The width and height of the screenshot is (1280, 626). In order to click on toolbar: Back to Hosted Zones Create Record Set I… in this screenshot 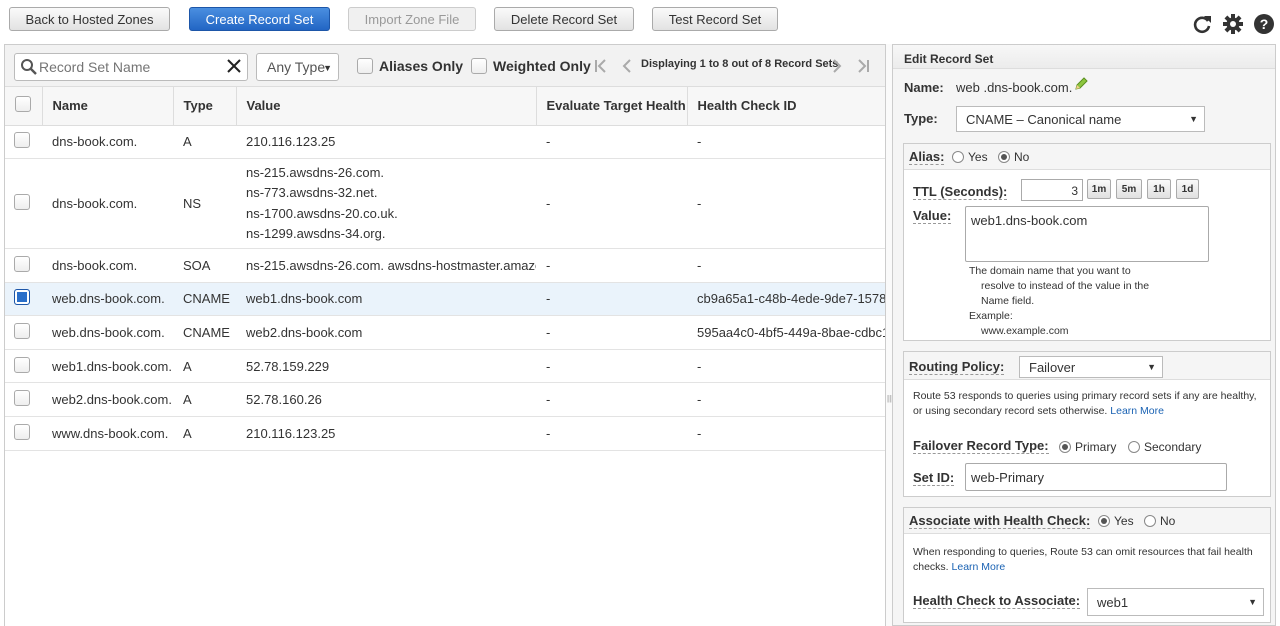, I will do `click(640, 22)`.